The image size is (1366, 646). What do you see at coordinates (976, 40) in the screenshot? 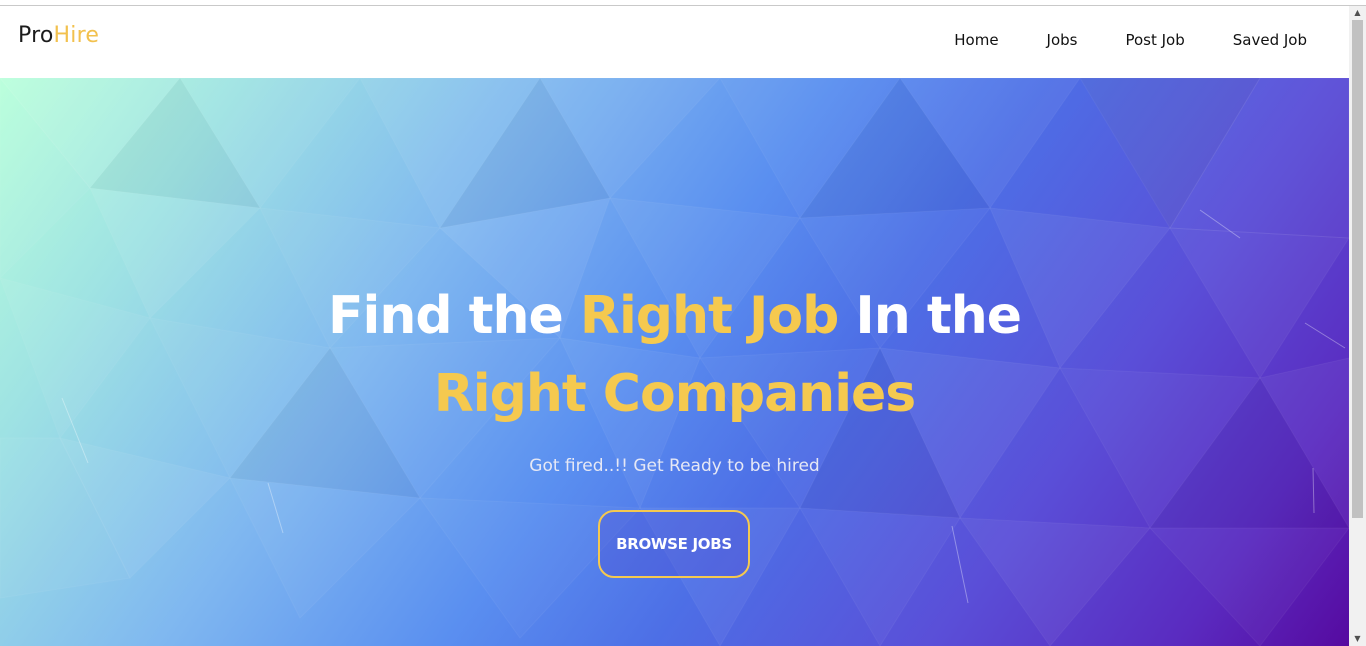
I see `nav-link-home: Home` at bounding box center [976, 40].